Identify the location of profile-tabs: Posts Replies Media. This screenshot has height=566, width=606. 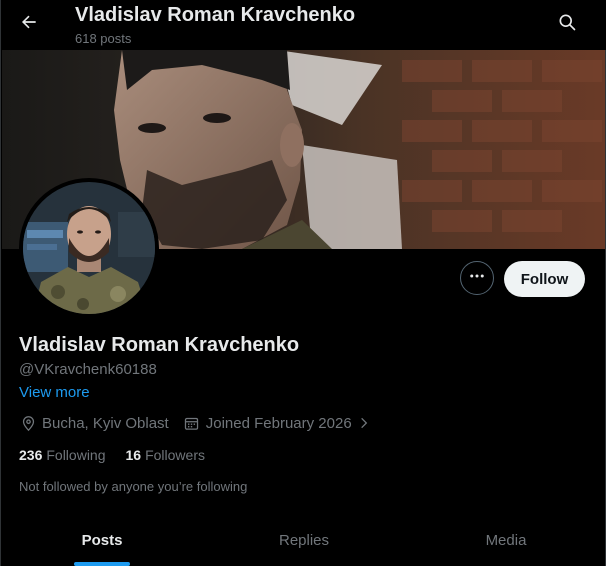
(303, 540).